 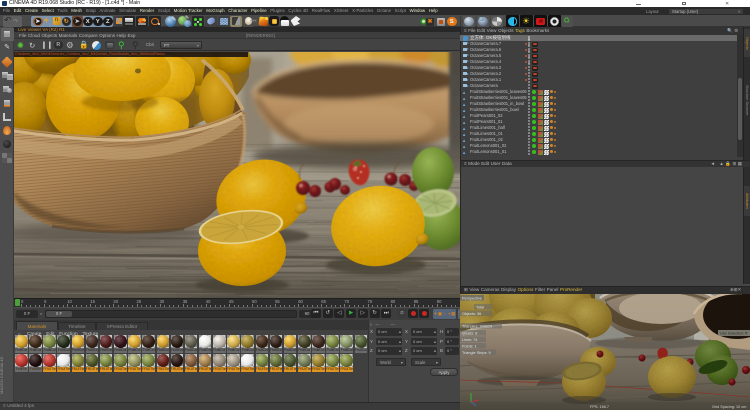 I want to click on svg-text: Objects: 36, so click(x=471, y=314).